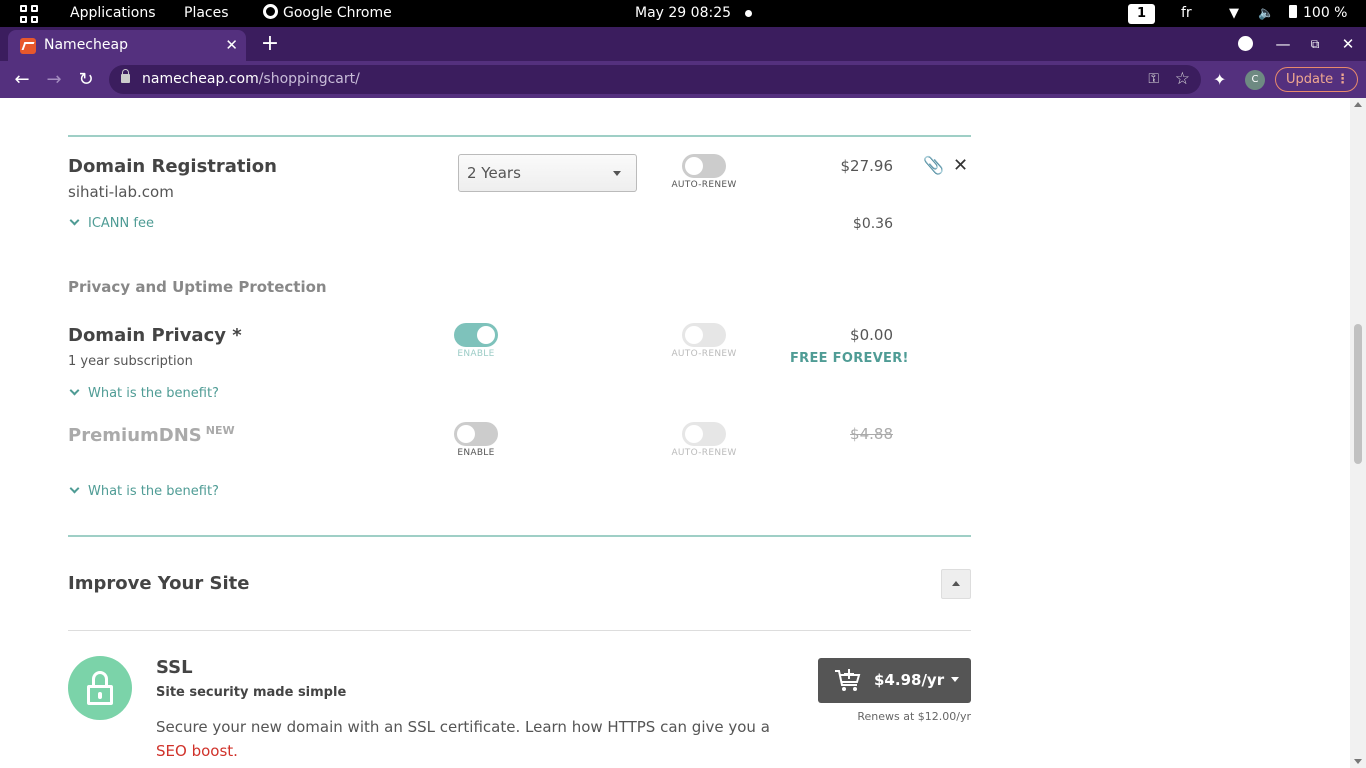 The height and width of the screenshot is (768, 1366). What do you see at coordinates (1358, 761) in the screenshot?
I see `scroll-down-icon` at bounding box center [1358, 761].